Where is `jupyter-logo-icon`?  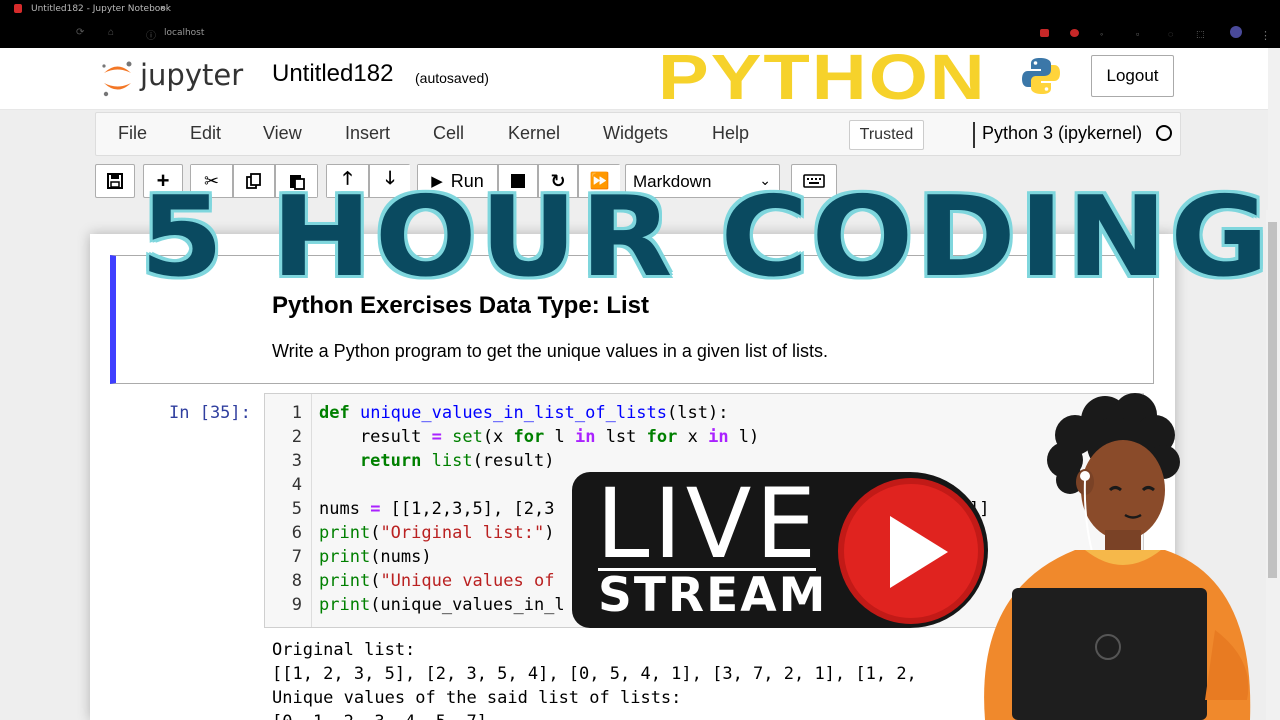
jupyter-logo-icon is located at coordinates (117, 79).